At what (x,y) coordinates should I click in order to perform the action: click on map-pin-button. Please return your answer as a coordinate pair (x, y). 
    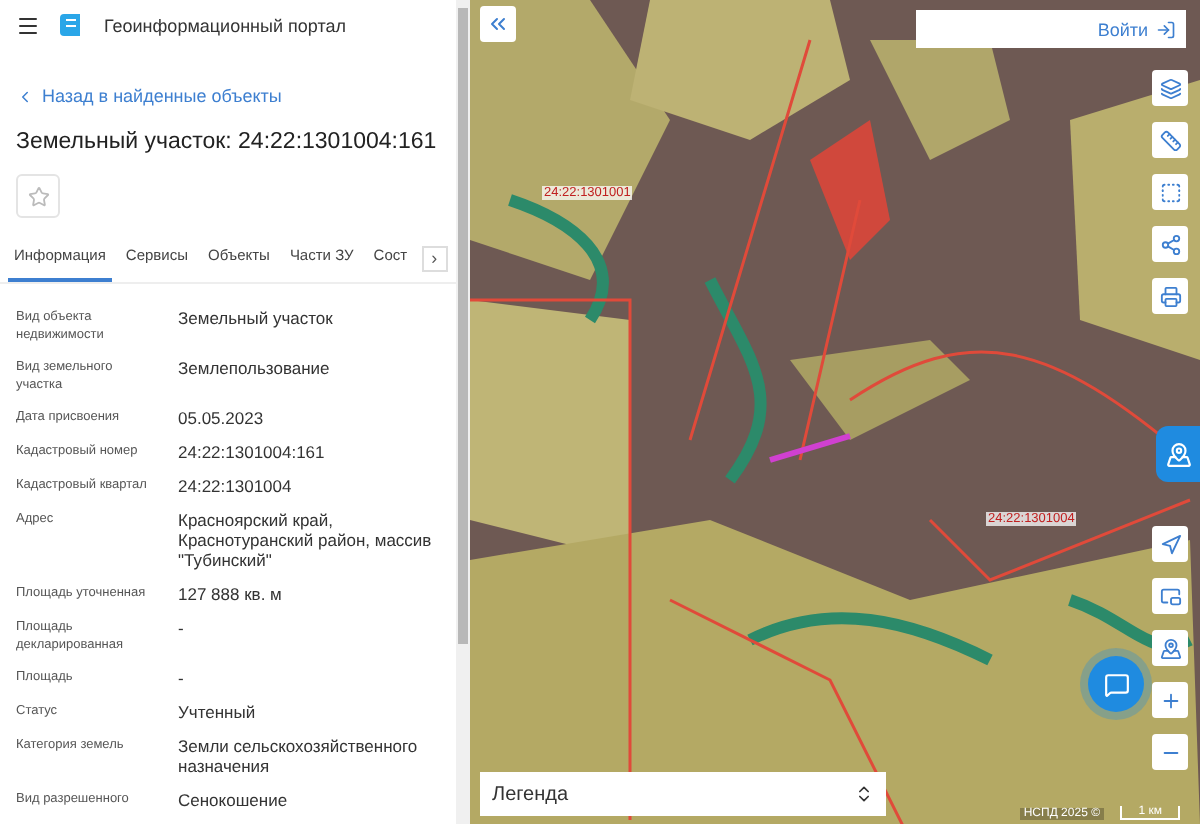
    Looking at the image, I should click on (1170, 648).